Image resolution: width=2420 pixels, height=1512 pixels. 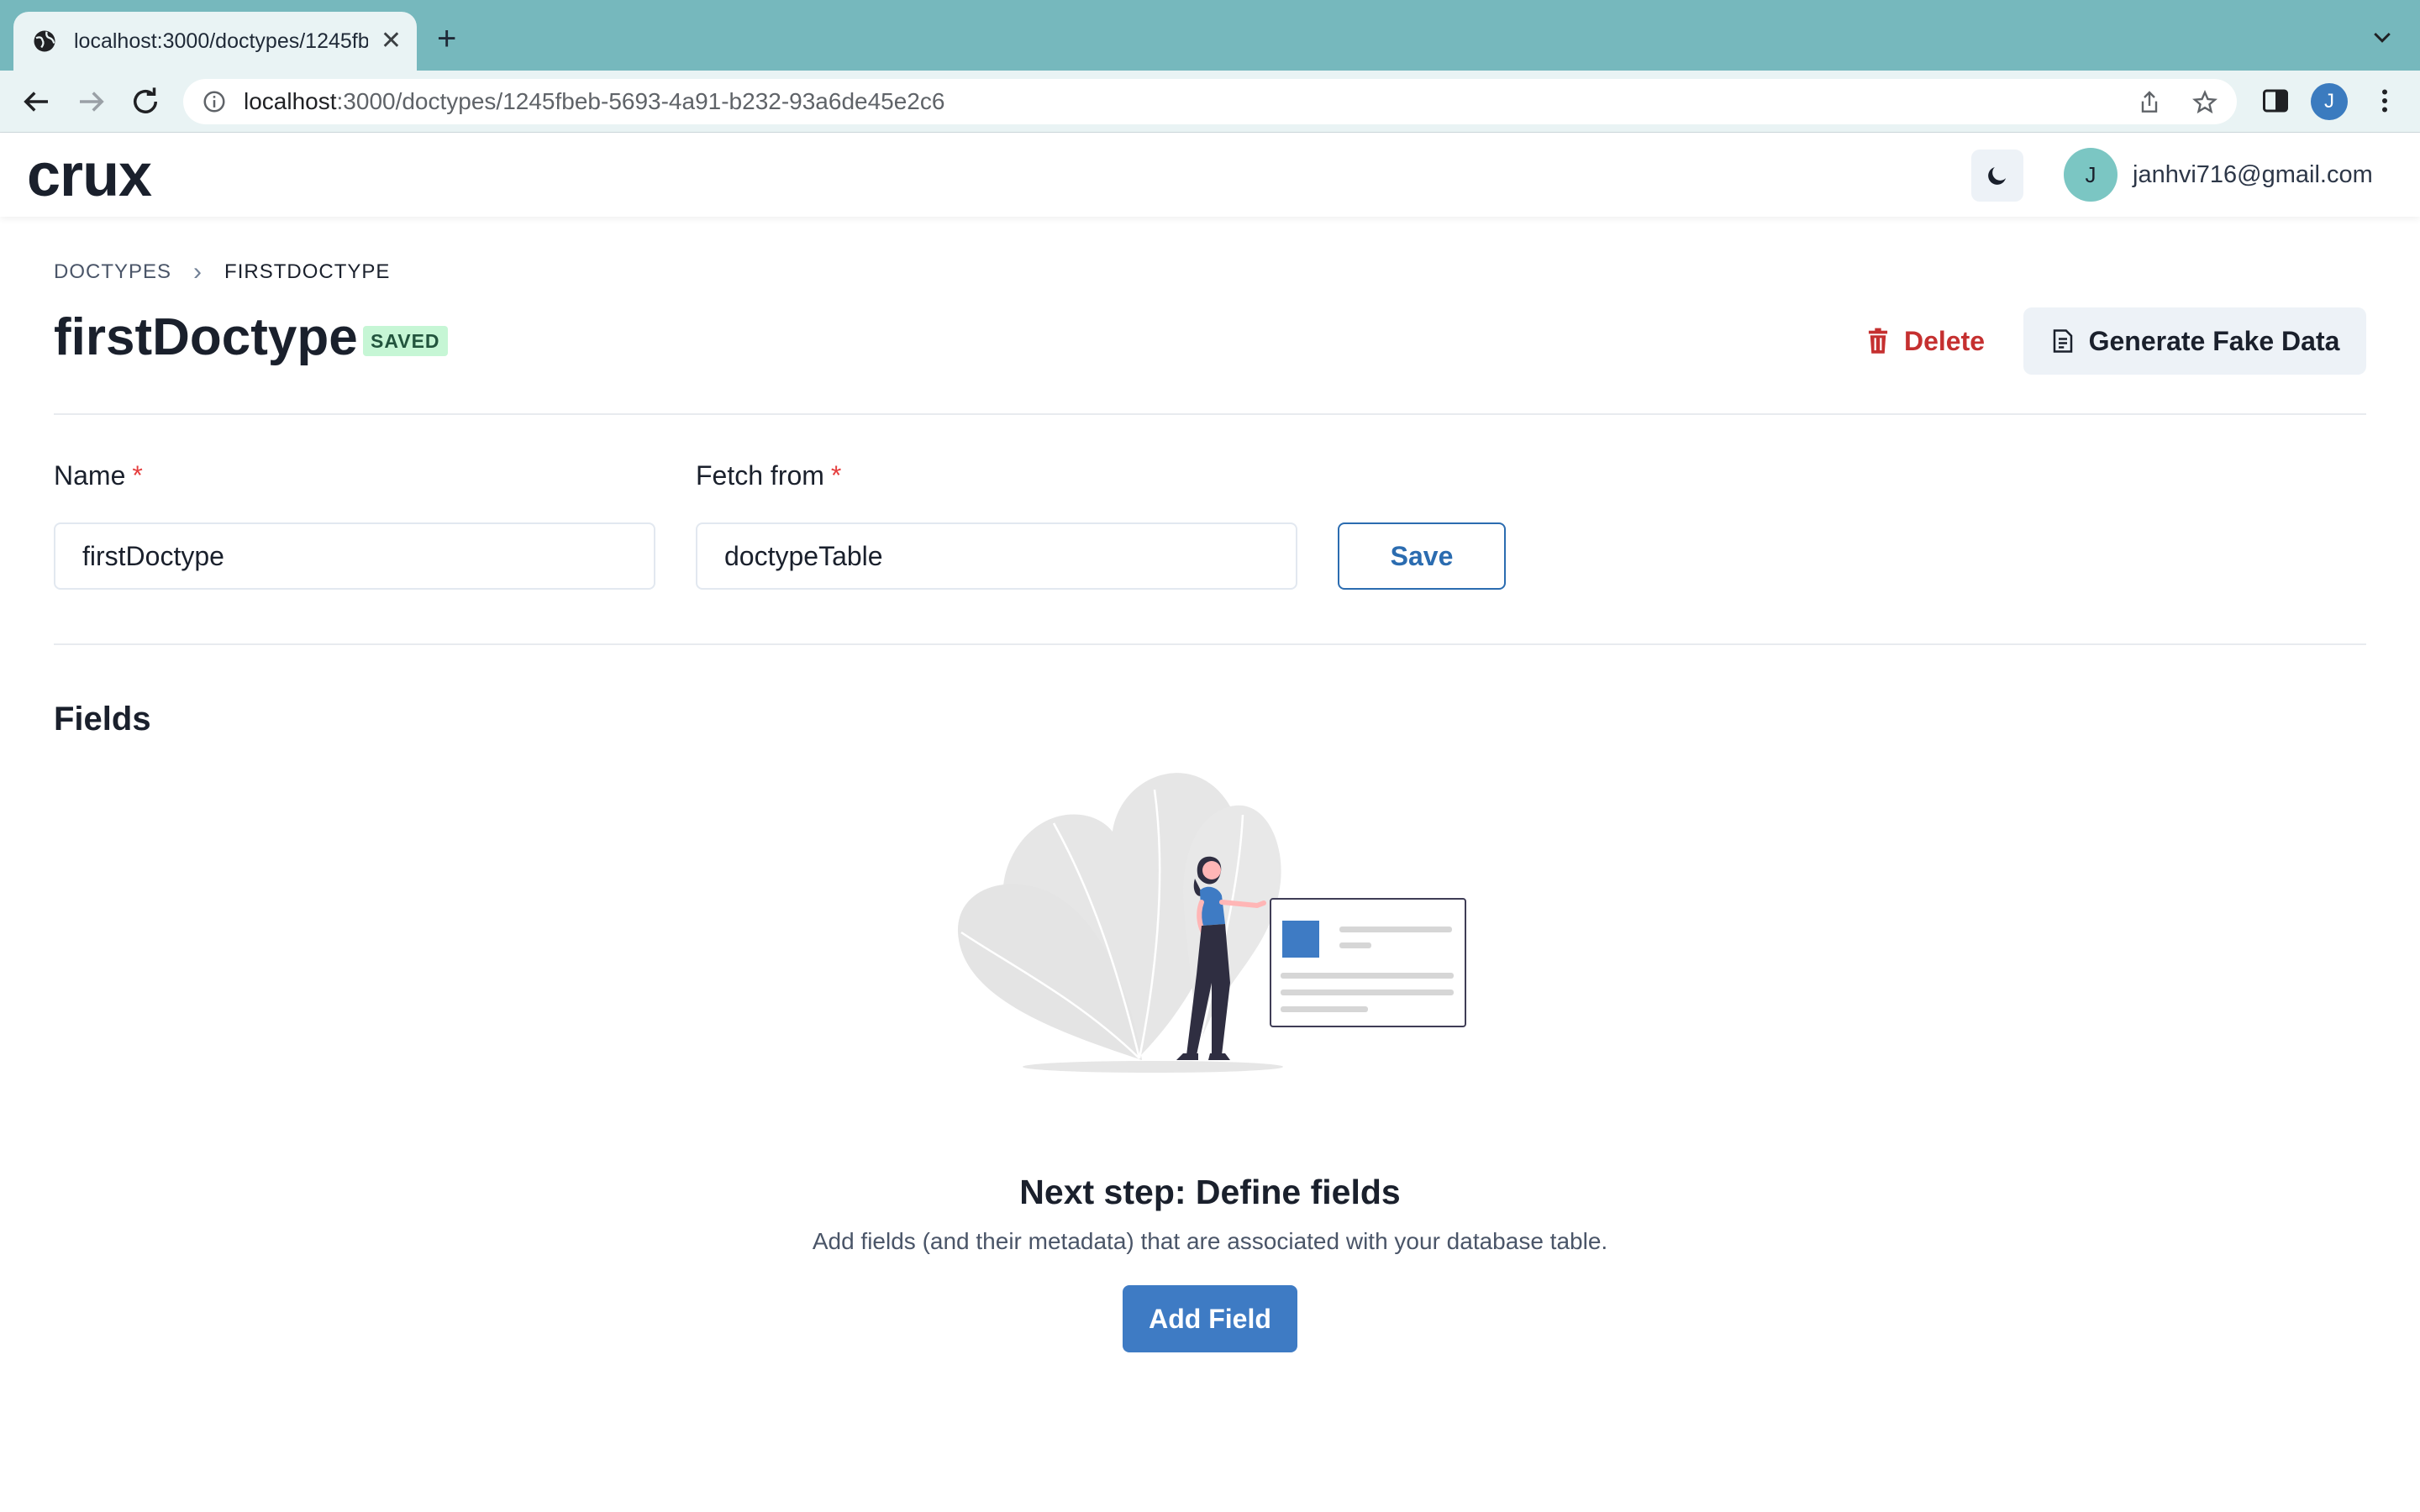 I want to click on save-button: Save, so click(x=1422, y=556).